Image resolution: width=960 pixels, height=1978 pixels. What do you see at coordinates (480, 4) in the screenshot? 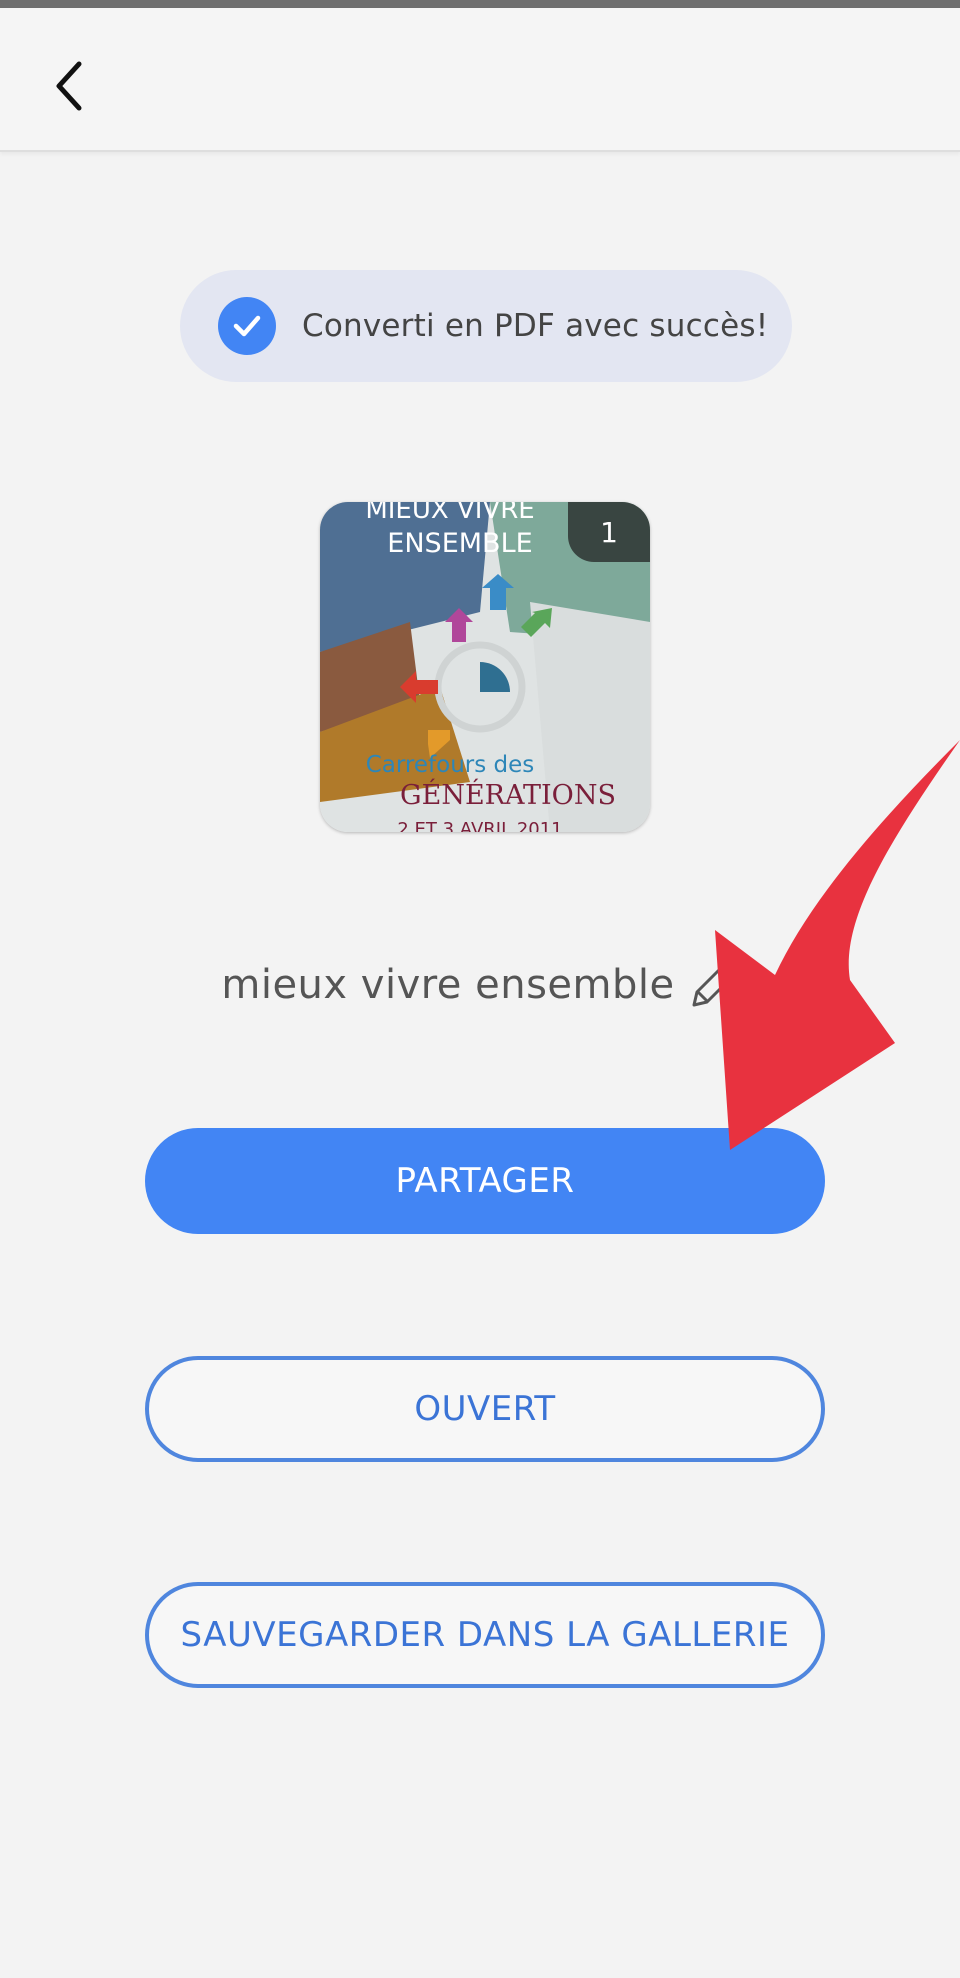
I see `status-bar` at bounding box center [480, 4].